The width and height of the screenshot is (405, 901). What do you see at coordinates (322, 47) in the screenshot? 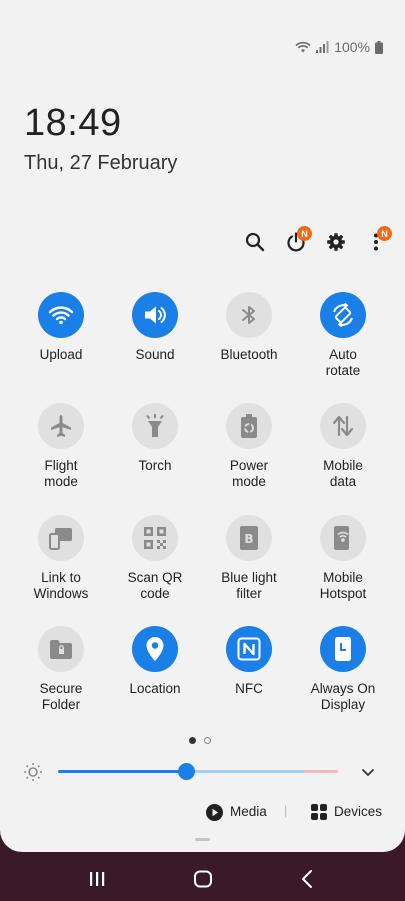
I see `signal-icon` at bounding box center [322, 47].